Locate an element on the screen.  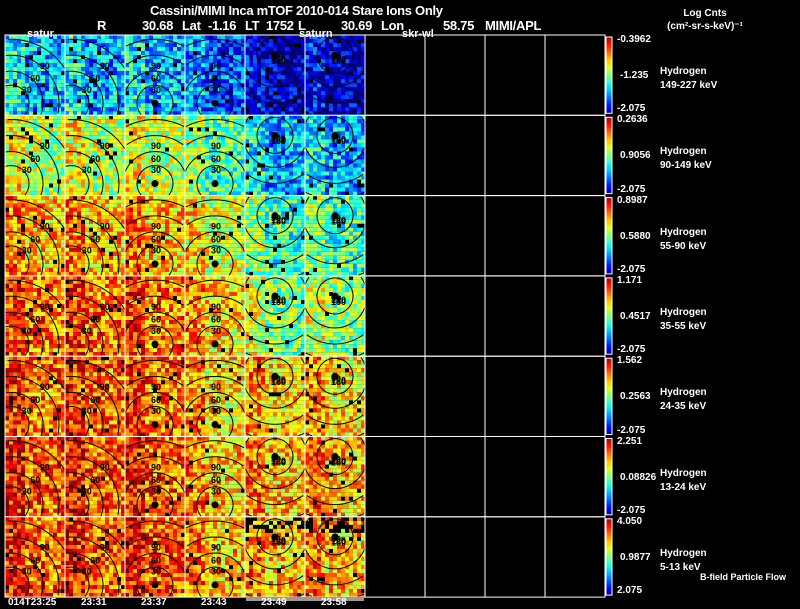
colorbar-max: 2.251 is located at coordinates (630, 441).